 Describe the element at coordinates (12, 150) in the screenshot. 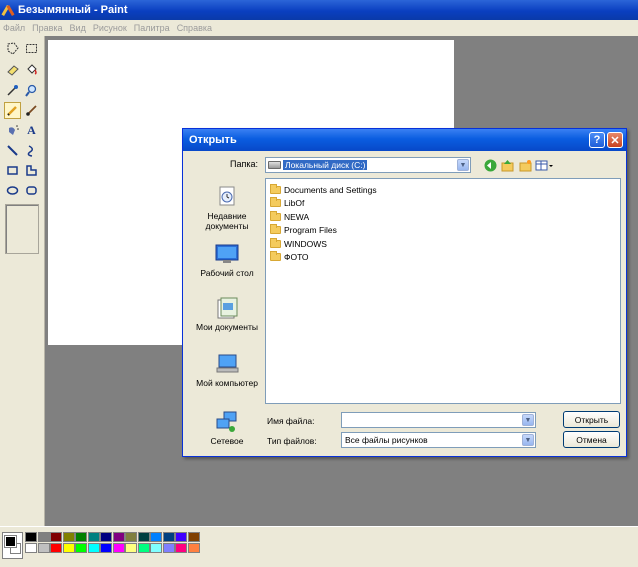

I see `line-icon` at that location.